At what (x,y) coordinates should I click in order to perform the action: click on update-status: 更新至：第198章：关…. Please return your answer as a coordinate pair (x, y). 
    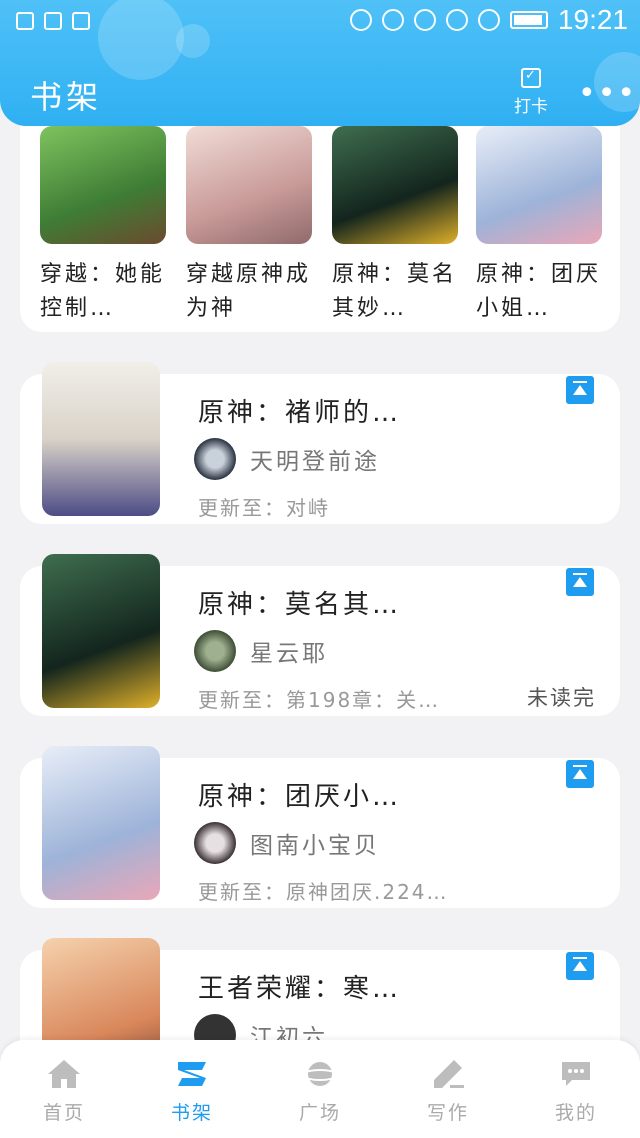
    Looking at the image, I should click on (319, 700).